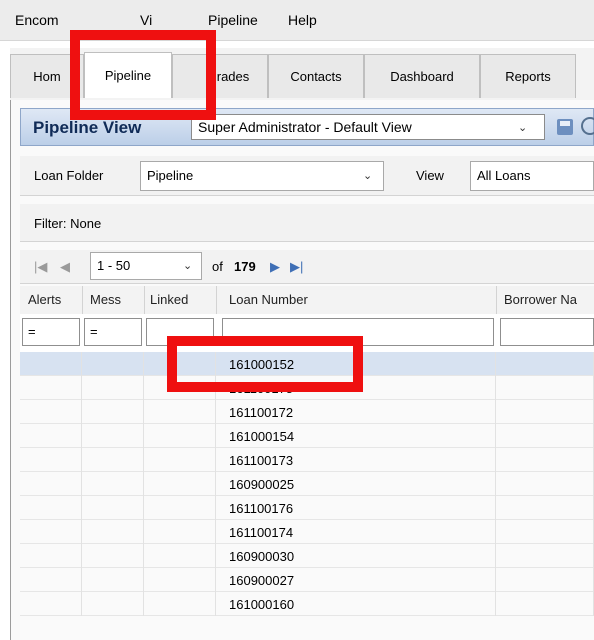 The image size is (594, 640). What do you see at coordinates (87, 127) in the screenshot?
I see `pipeline-view-title: Pipeline View` at bounding box center [87, 127].